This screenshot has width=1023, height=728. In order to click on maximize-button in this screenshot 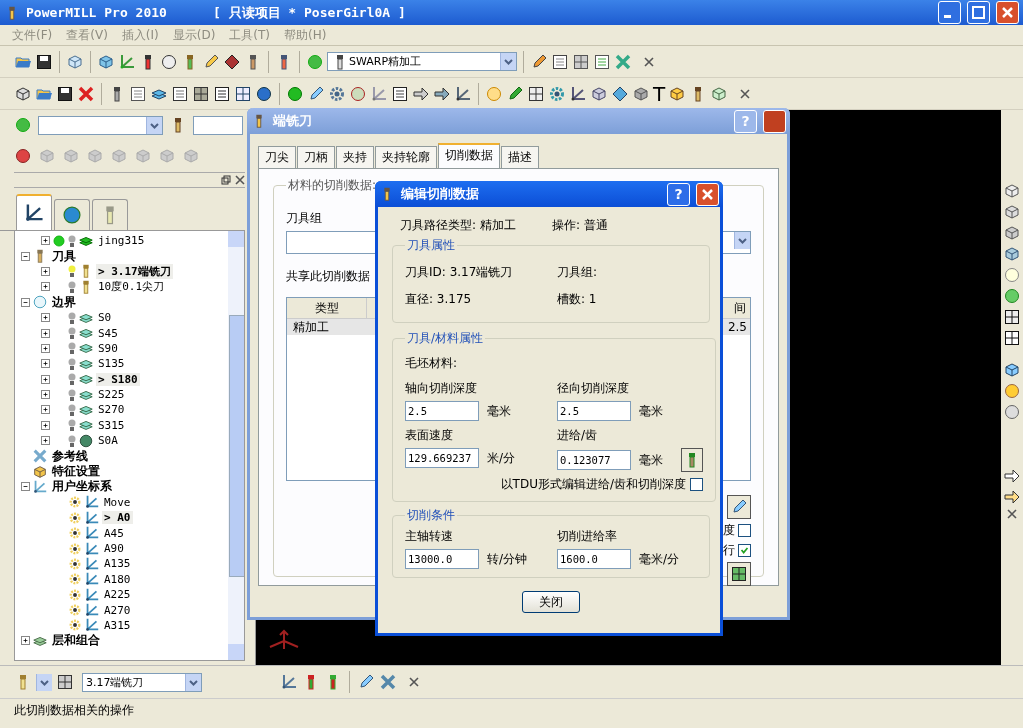, I will do `click(978, 12)`.